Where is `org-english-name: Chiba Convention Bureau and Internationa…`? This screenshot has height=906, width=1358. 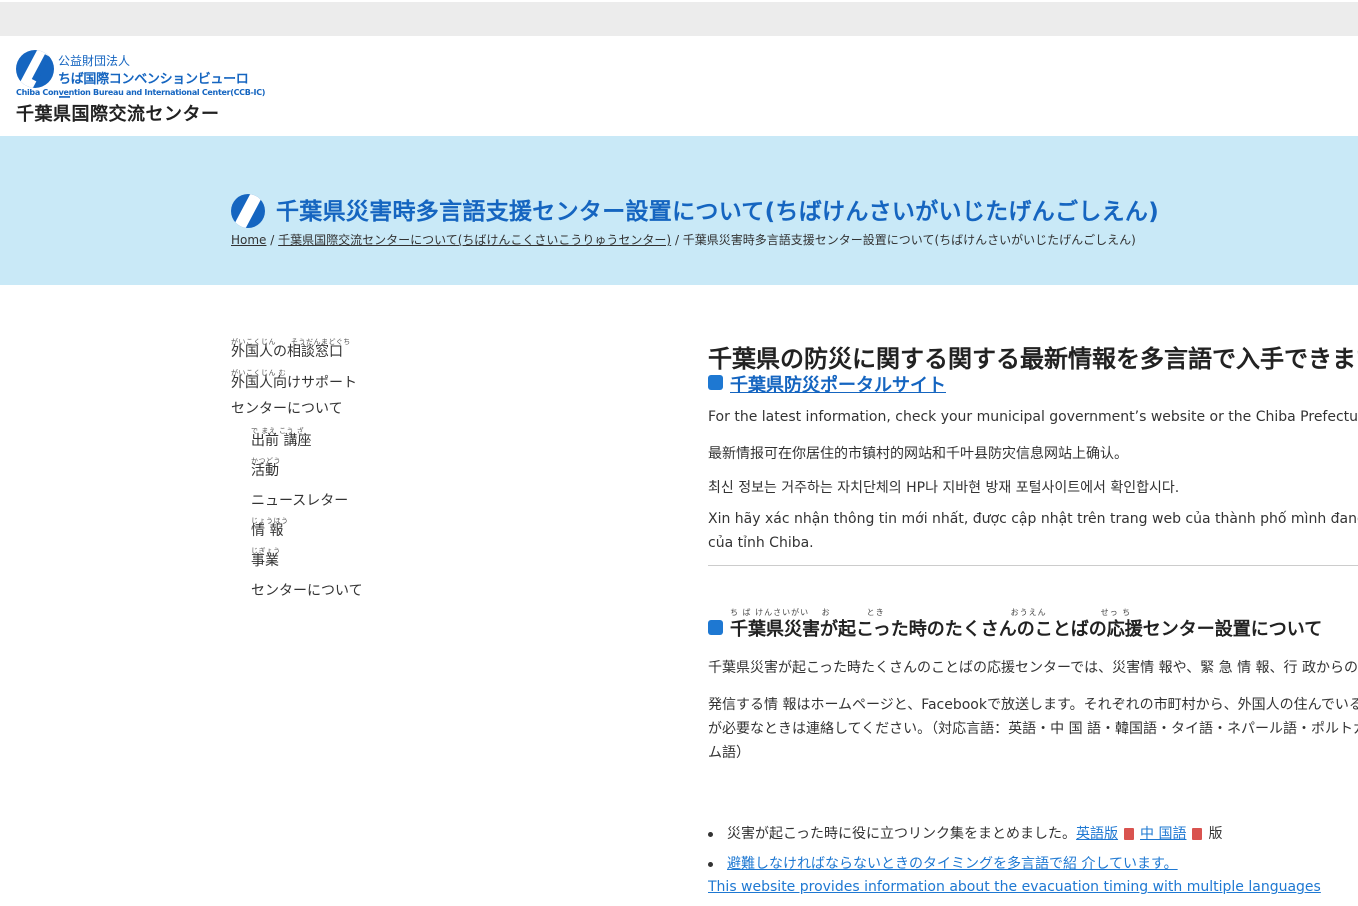
org-english-name: Chiba Convention Bureau and Internationa… is located at coordinates (141, 92).